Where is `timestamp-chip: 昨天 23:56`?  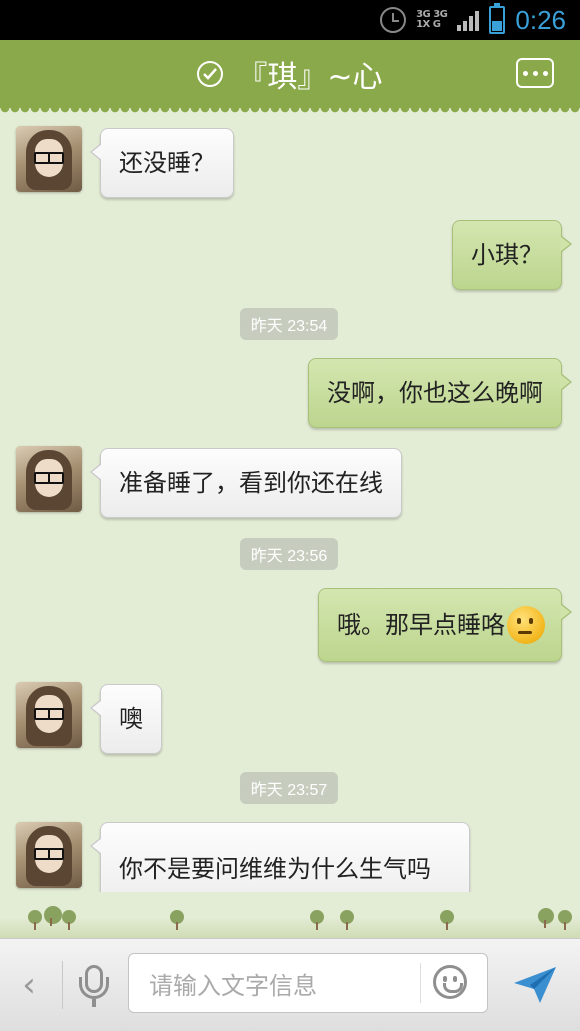
timestamp-chip: 昨天 23:56 is located at coordinates (289, 554).